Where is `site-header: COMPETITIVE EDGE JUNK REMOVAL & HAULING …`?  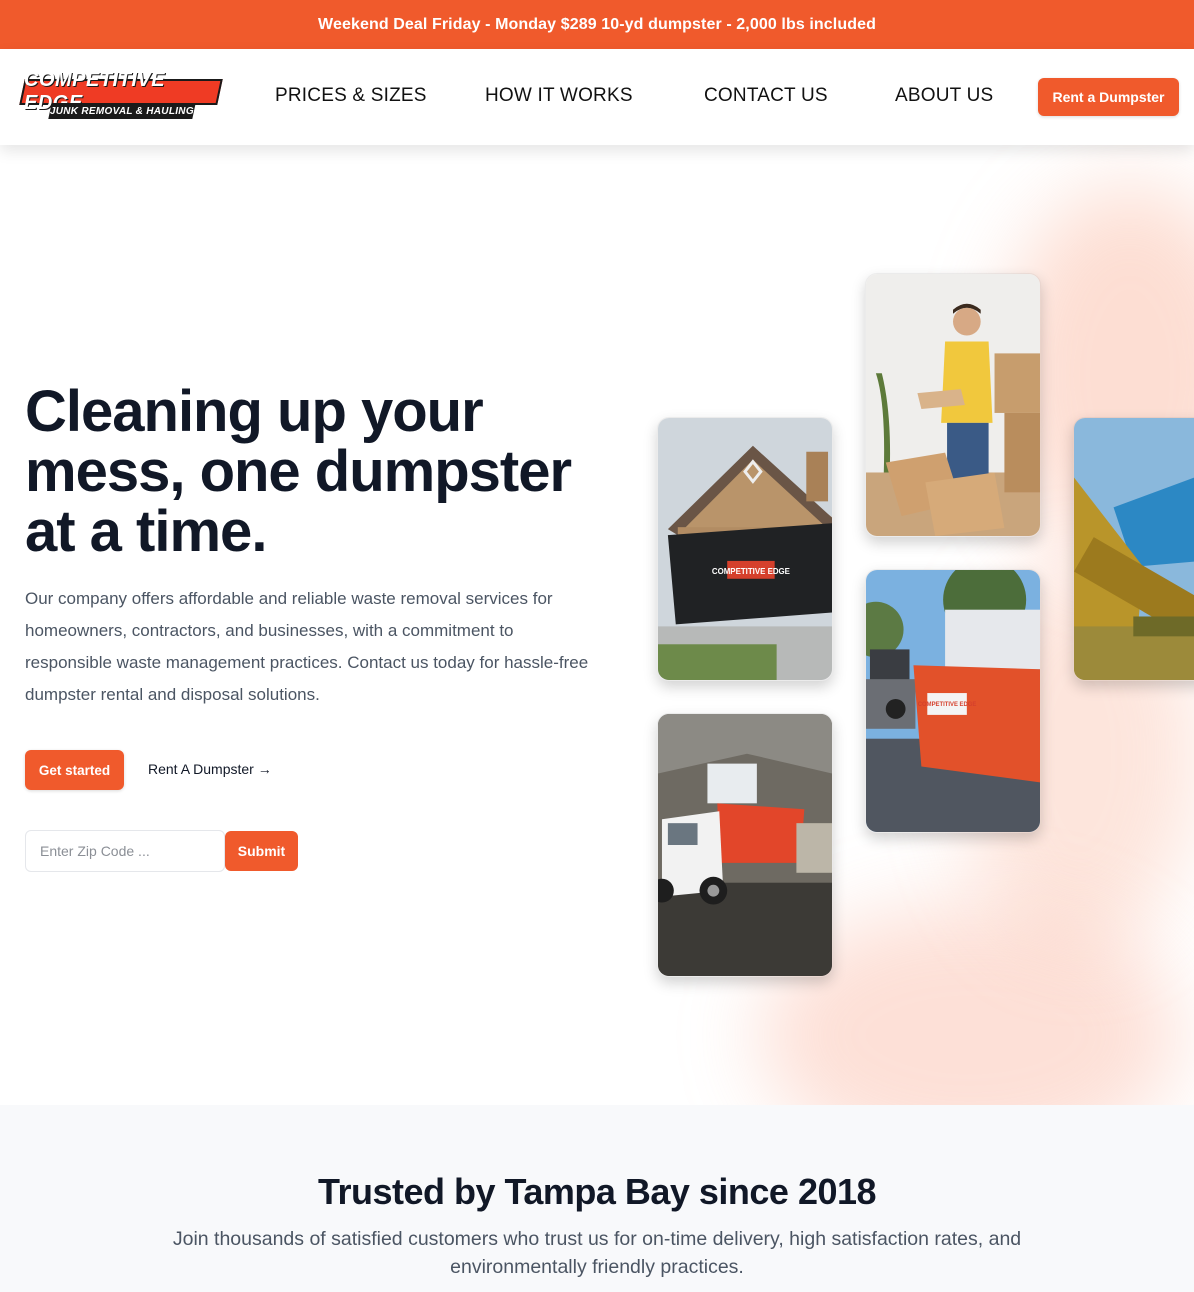 site-header: COMPETITIVE EDGE JUNK REMOVAL & HAULING … is located at coordinates (597, 97).